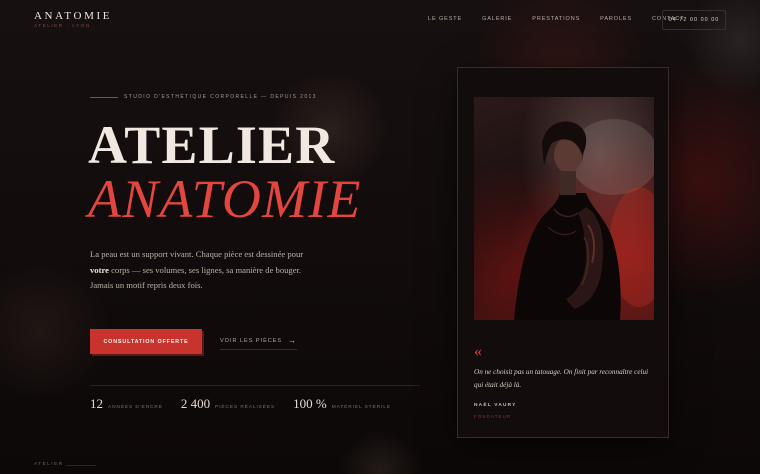 Image resolution: width=760 pixels, height=474 pixels. I want to click on nav-item-paroles: PAROLES, so click(616, 19).